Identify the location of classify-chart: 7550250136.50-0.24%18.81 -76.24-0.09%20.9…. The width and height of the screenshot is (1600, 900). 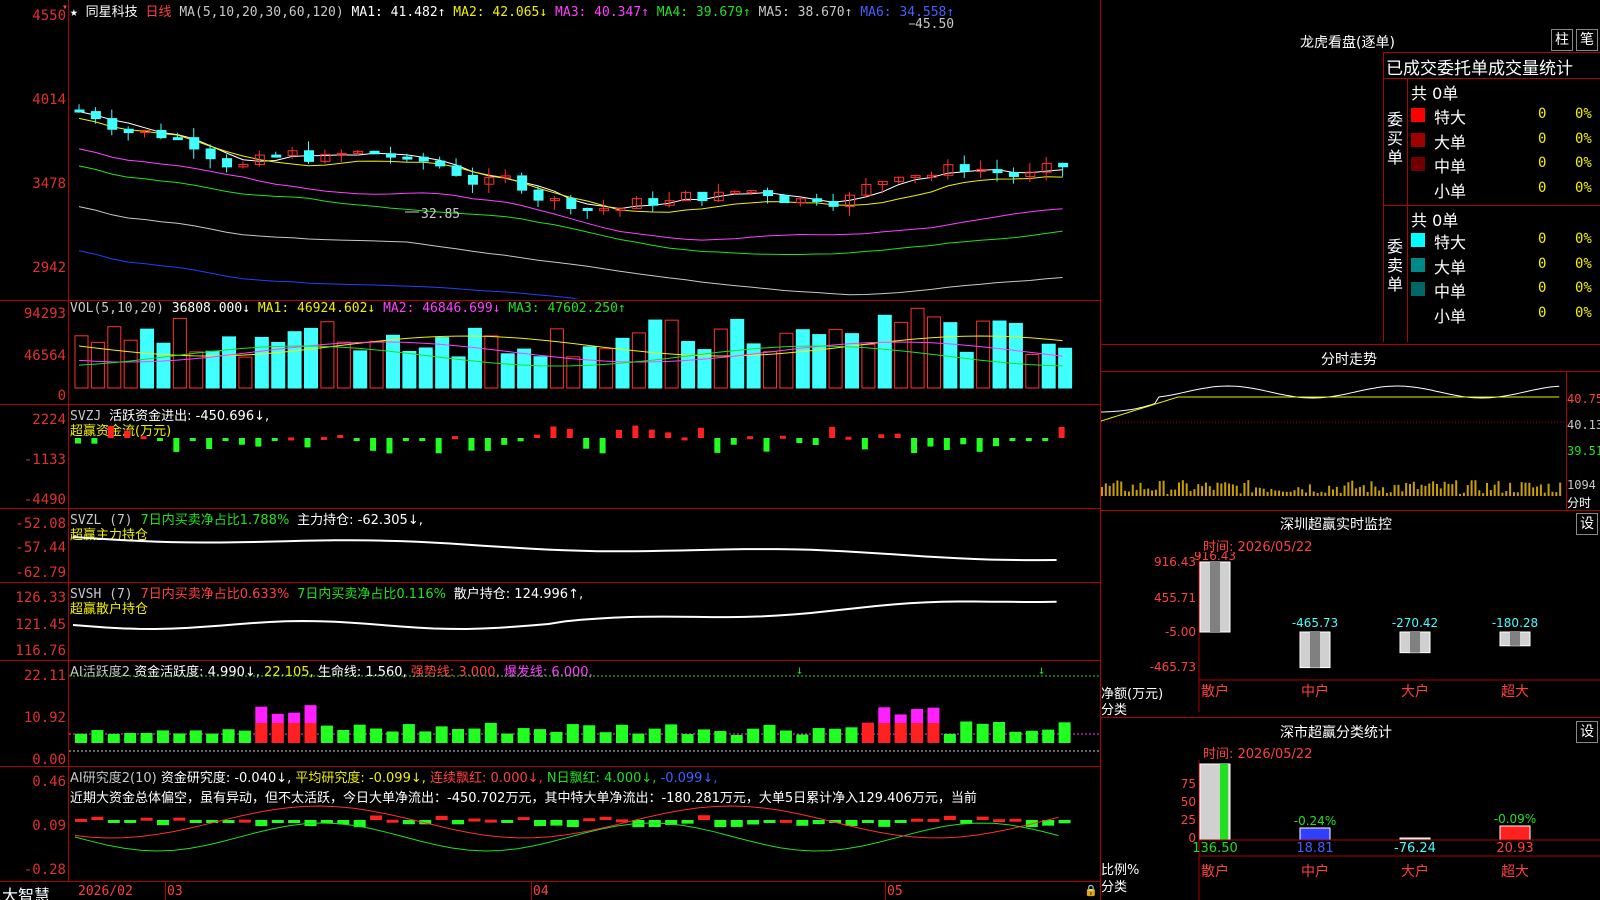
(1390, 830).